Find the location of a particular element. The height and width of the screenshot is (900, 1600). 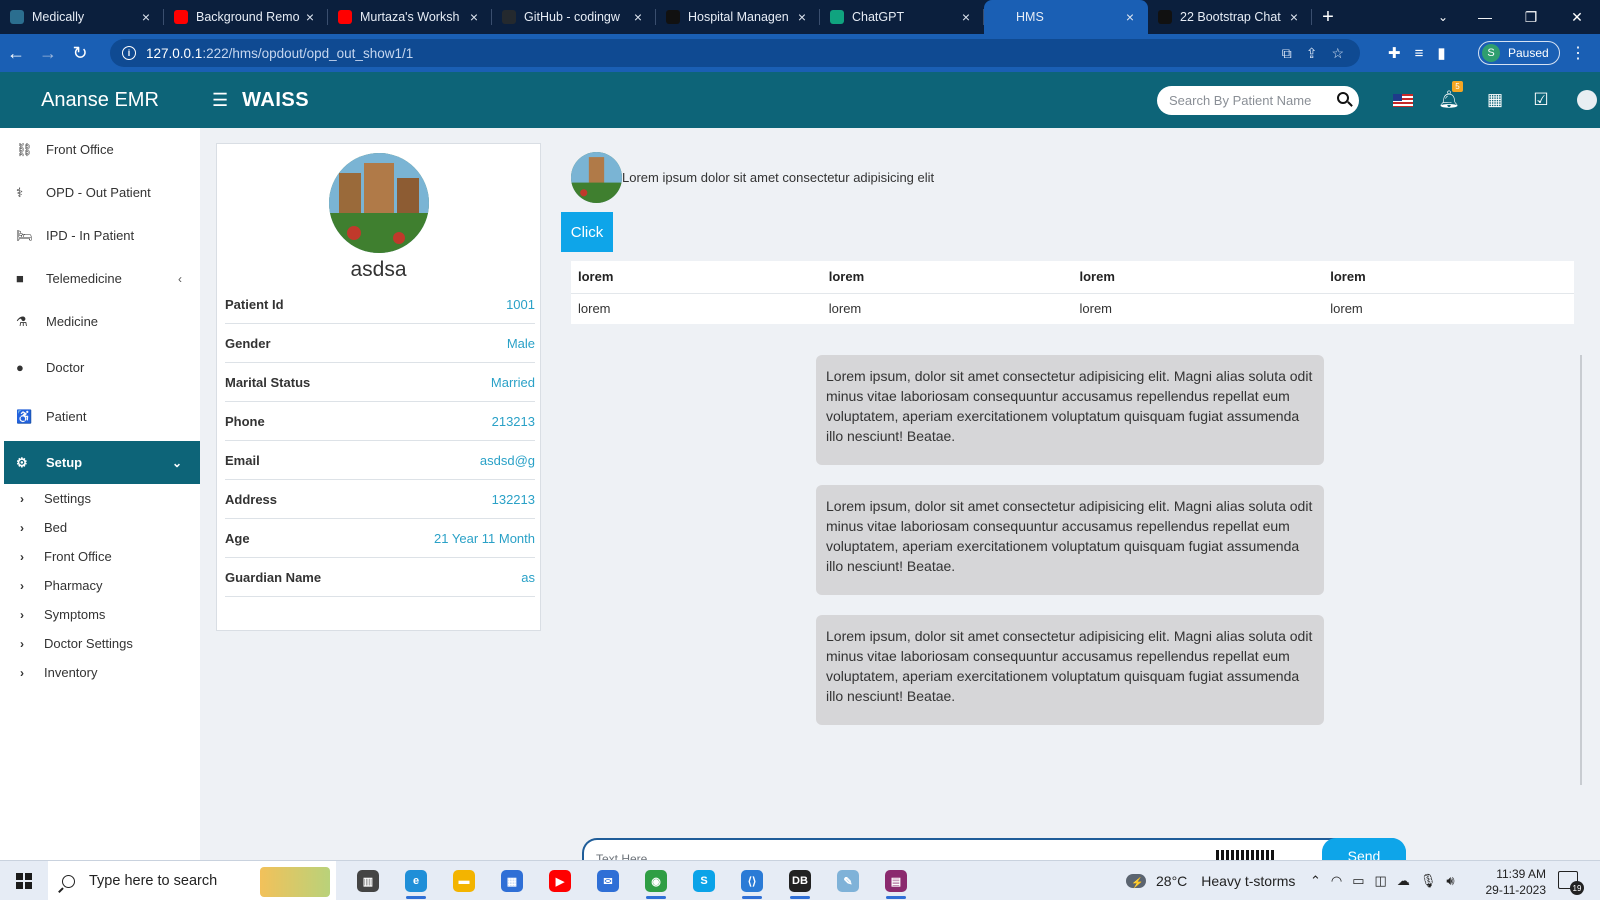

taskbar-search: Type here to search is located at coordinates (192, 880).